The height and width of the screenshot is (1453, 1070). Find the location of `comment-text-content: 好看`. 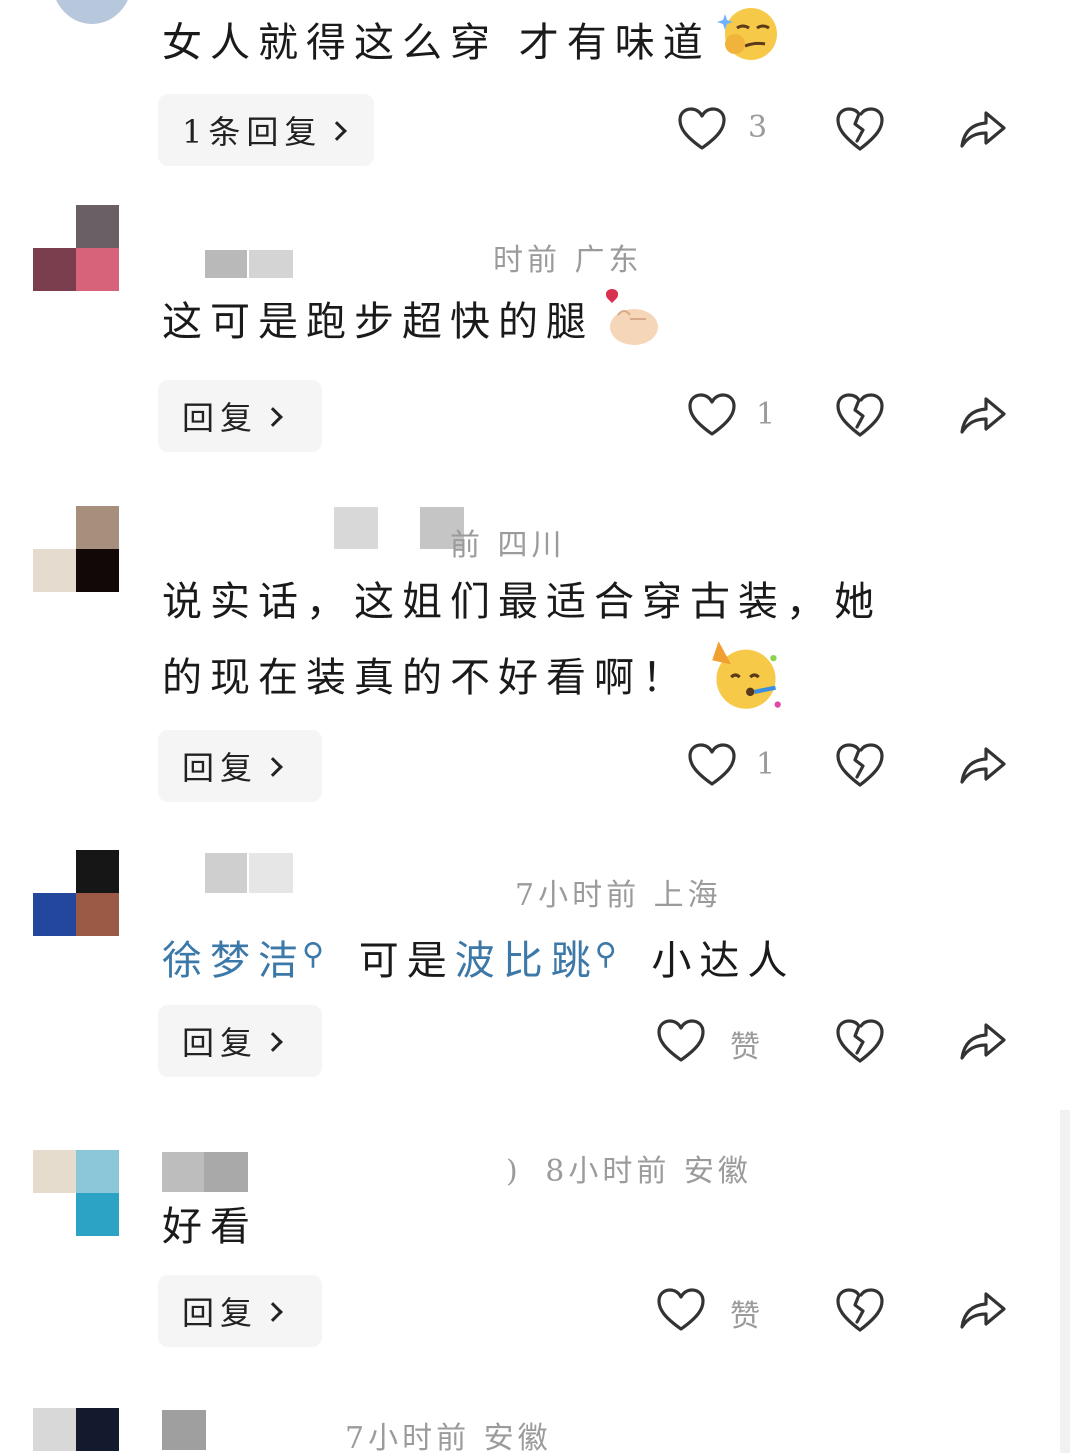

comment-text-content: 好看 is located at coordinates (210, 1227).